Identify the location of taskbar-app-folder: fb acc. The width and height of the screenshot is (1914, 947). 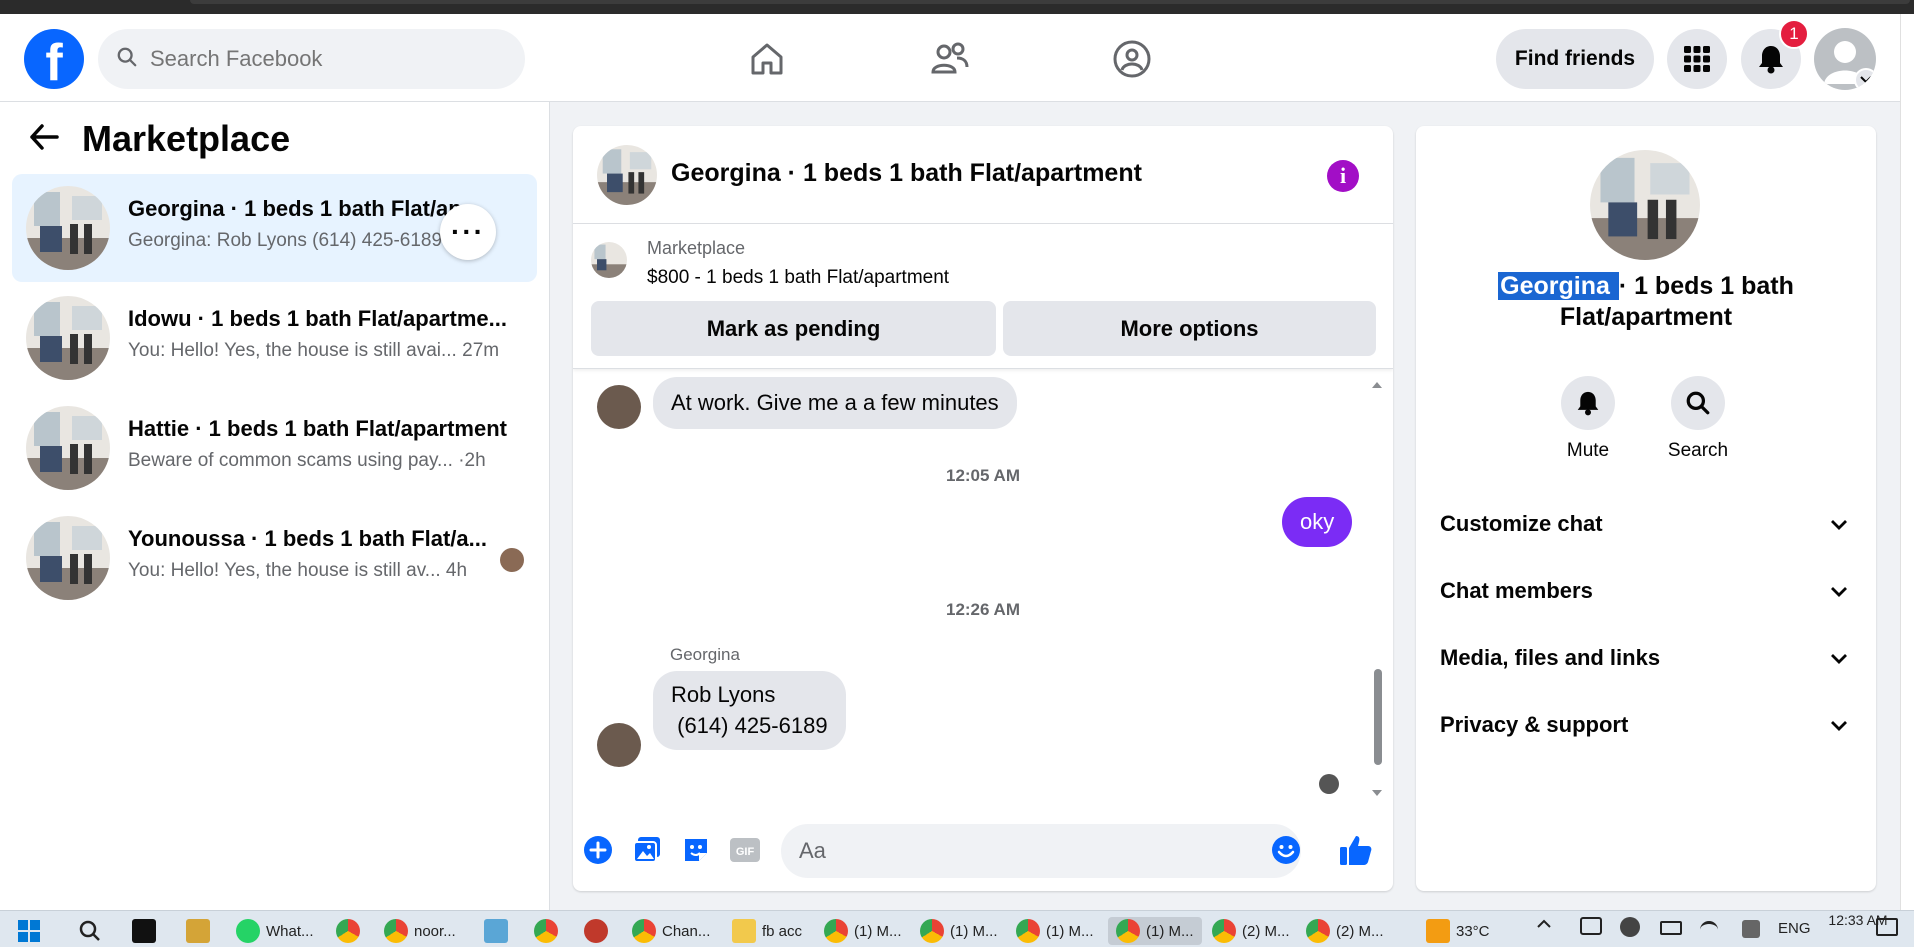
(767, 931).